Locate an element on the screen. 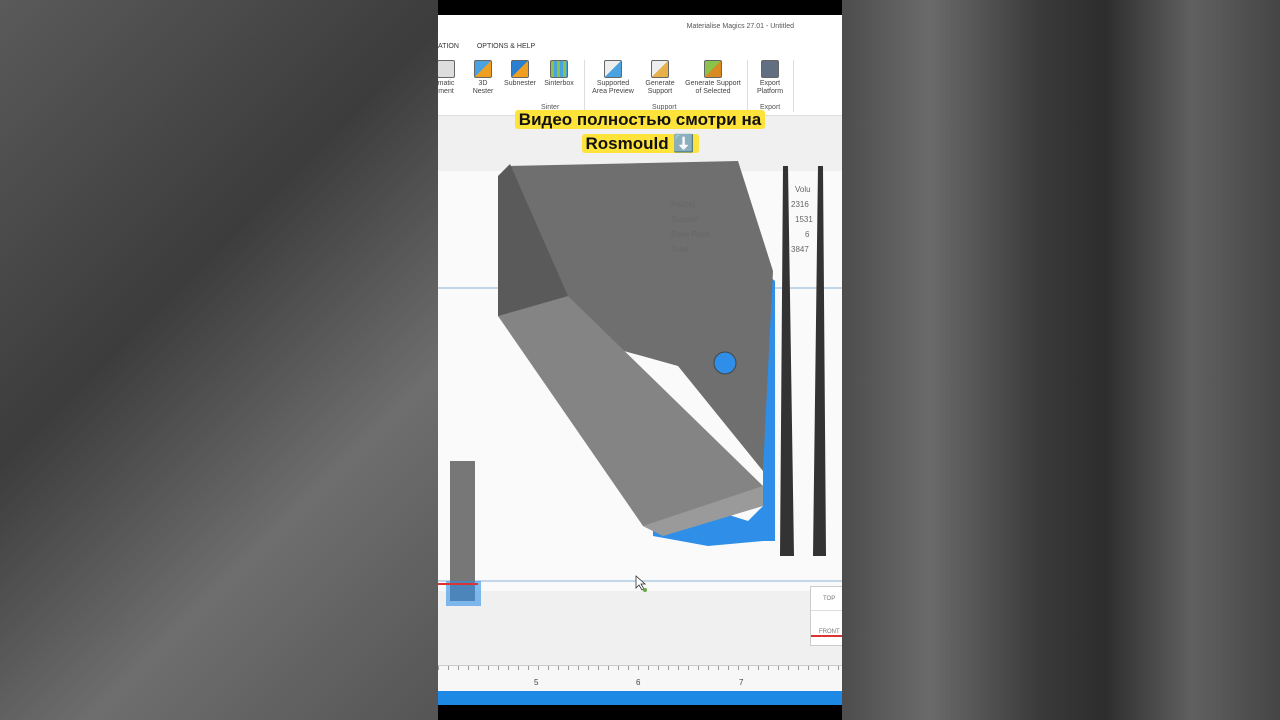  ruler-label: 6 is located at coordinates (638, 682).